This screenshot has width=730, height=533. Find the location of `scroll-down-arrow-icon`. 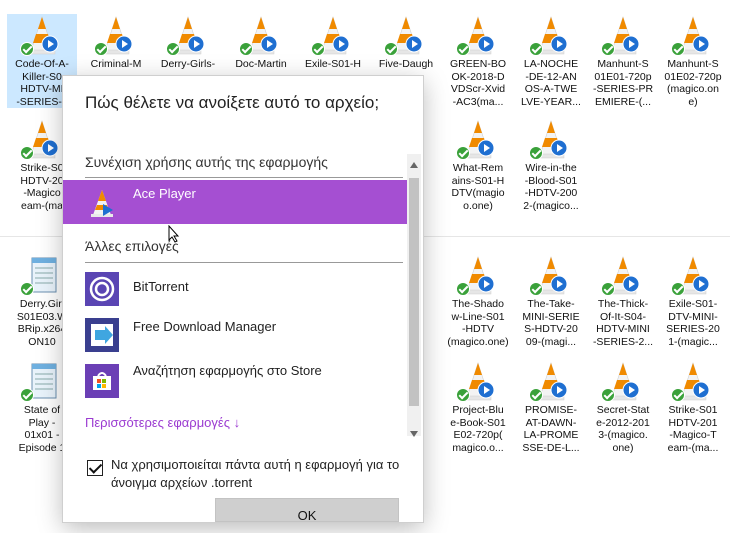

scroll-down-arrow-icon is located at coordinates (414, 431).